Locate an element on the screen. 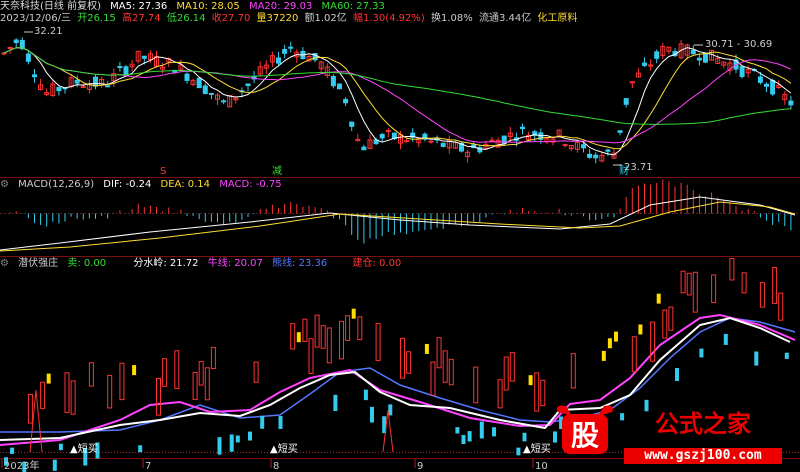 The width and height of the screenshot is (800, 472). x-tick-label: 7 is located at coordinates (148, 466).